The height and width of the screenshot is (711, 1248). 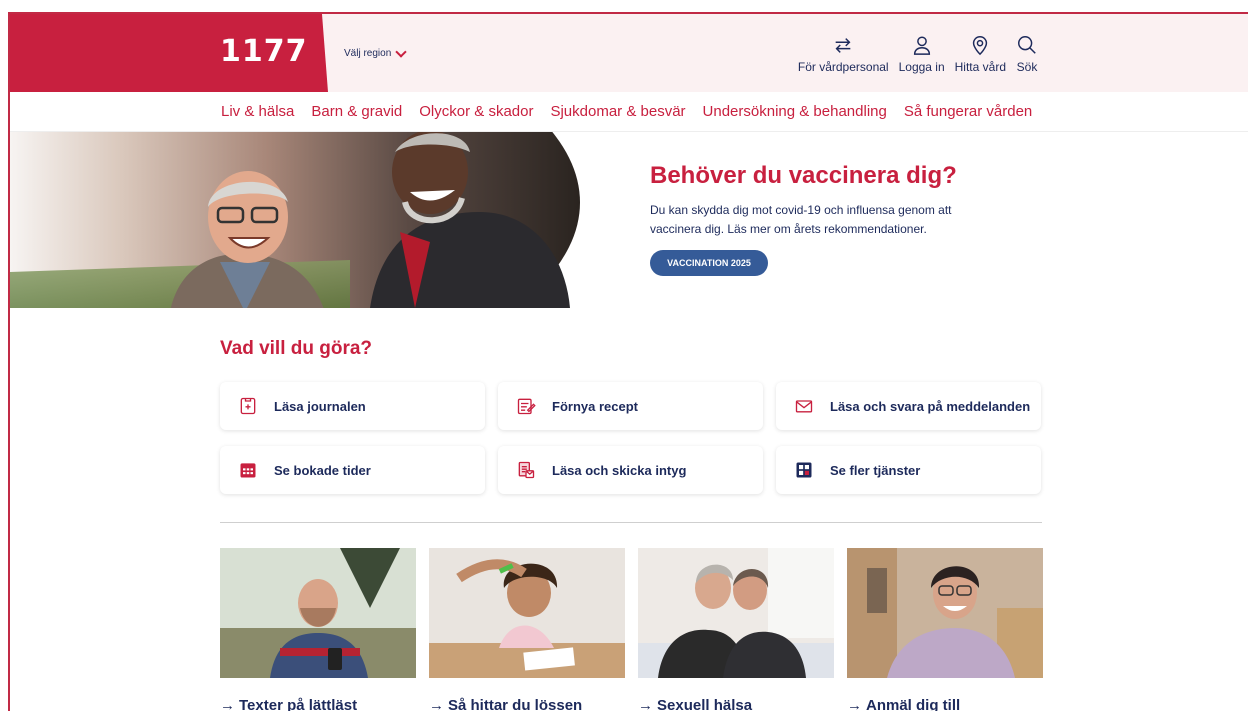 What do you see at coordinates (257, 111) in the screenshot?
I see `nav-item-liv-halsa: Liv & hälsa` at bounding box center [257, 111].